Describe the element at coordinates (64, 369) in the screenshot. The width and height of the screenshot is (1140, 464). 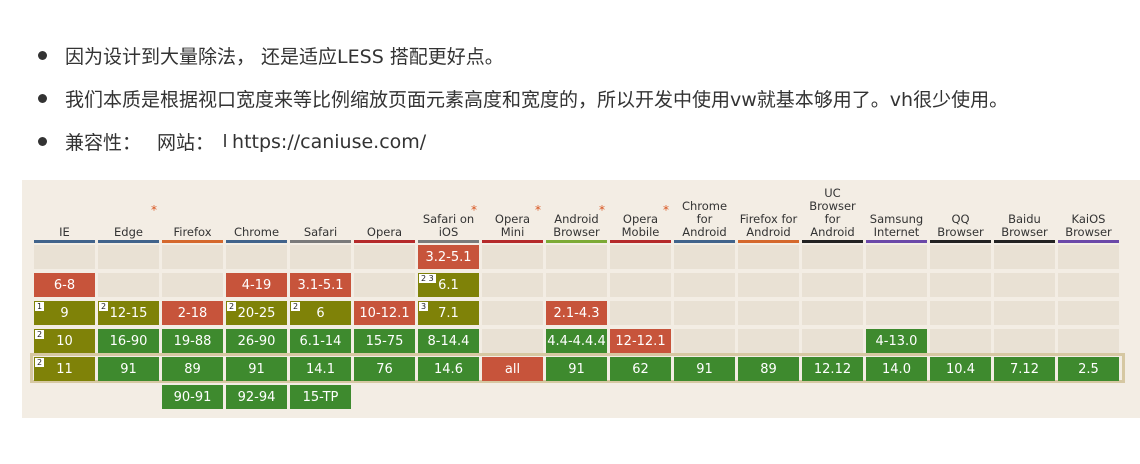
I see `version-cell: 11 2` at that location.